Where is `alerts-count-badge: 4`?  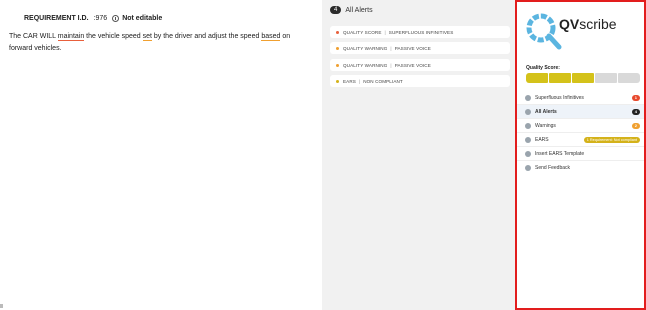 alerts-count-badge: 4 is located at coordinates (336, 10).